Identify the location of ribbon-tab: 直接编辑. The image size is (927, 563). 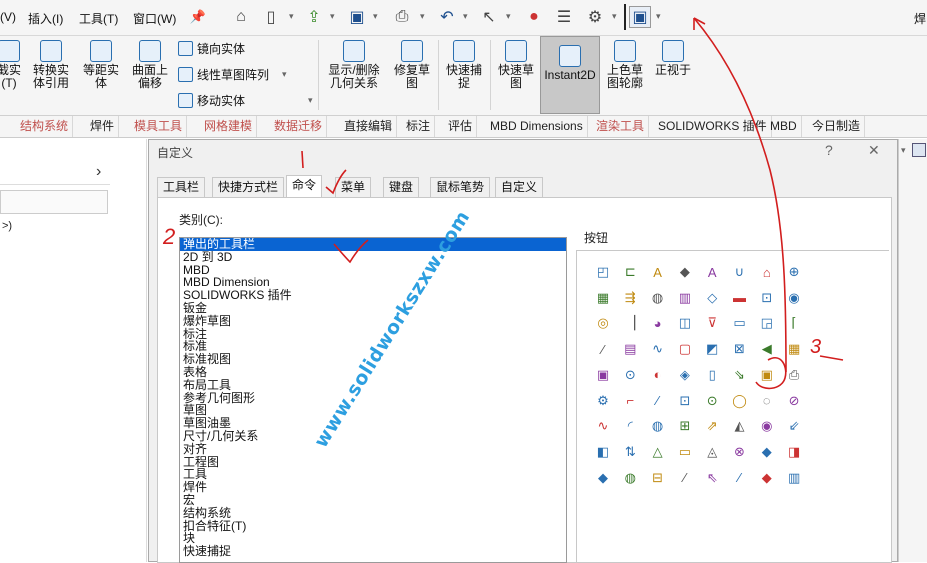
(369, 126).